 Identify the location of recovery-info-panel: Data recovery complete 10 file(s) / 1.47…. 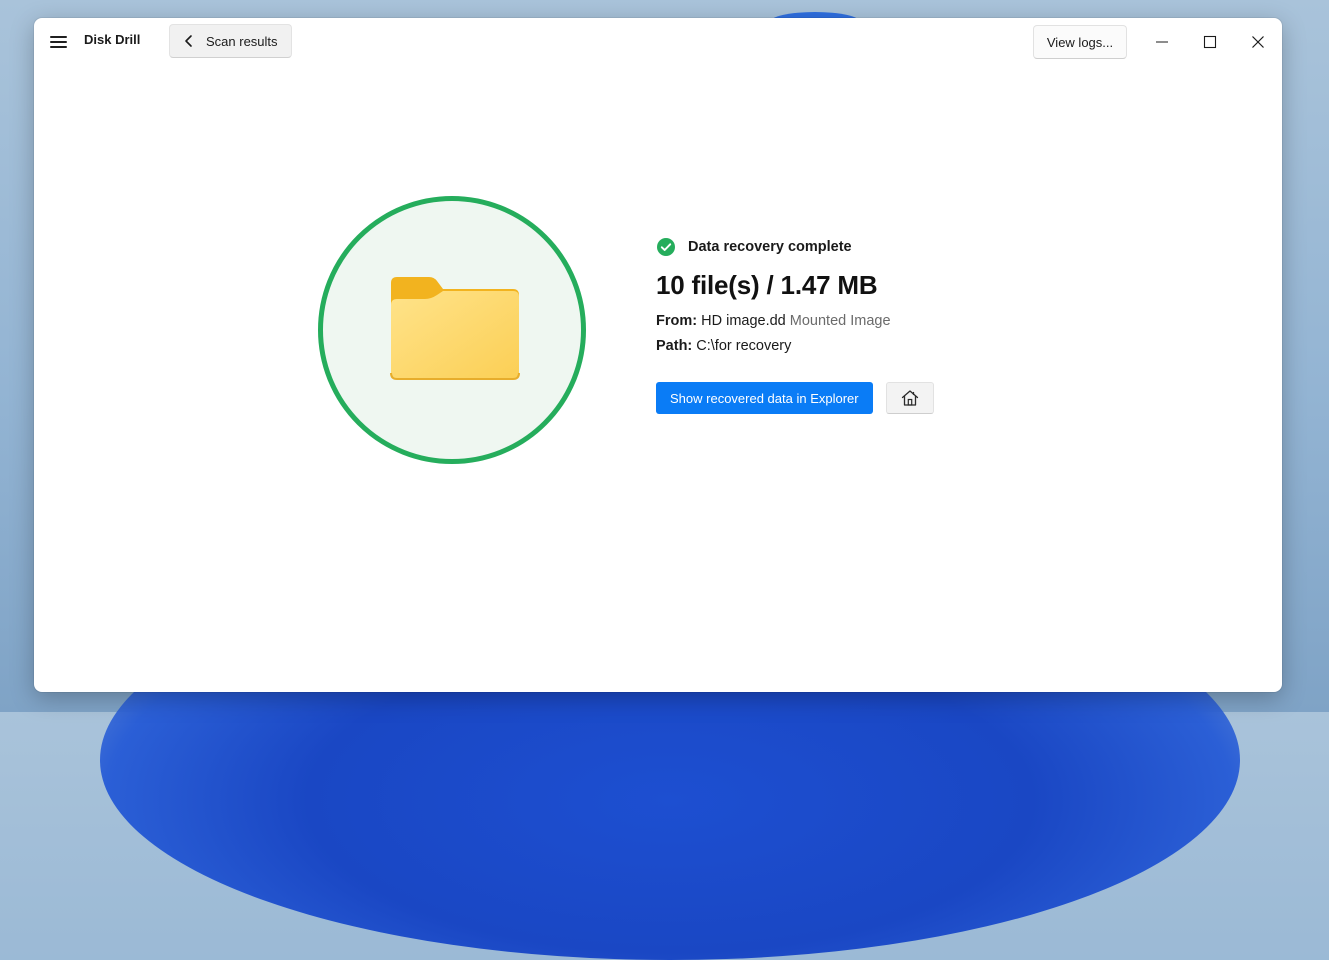
(795, 325).